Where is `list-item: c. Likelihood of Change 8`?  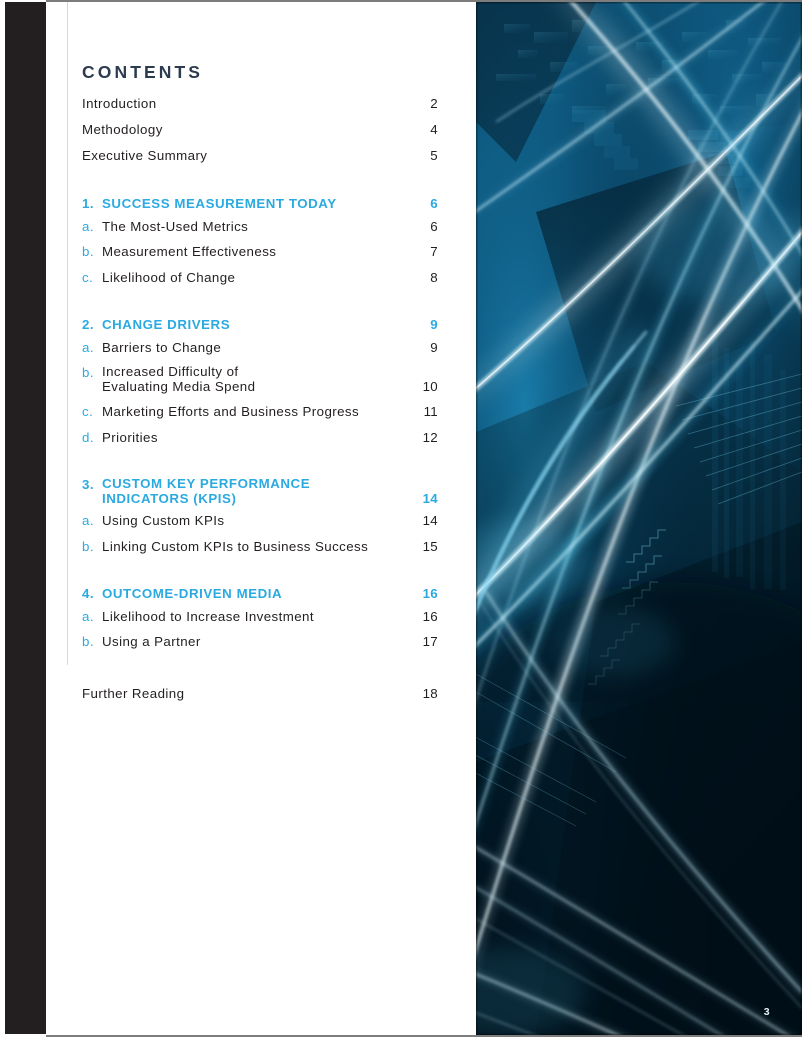
list-item: c. Likelihood of Change 8 is located at coordinates (260, 278).